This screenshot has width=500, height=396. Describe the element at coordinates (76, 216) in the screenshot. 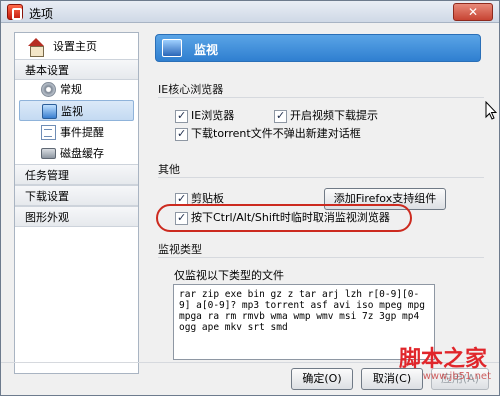

I see `sidebar-category-appearance: 图形外观` at that location.